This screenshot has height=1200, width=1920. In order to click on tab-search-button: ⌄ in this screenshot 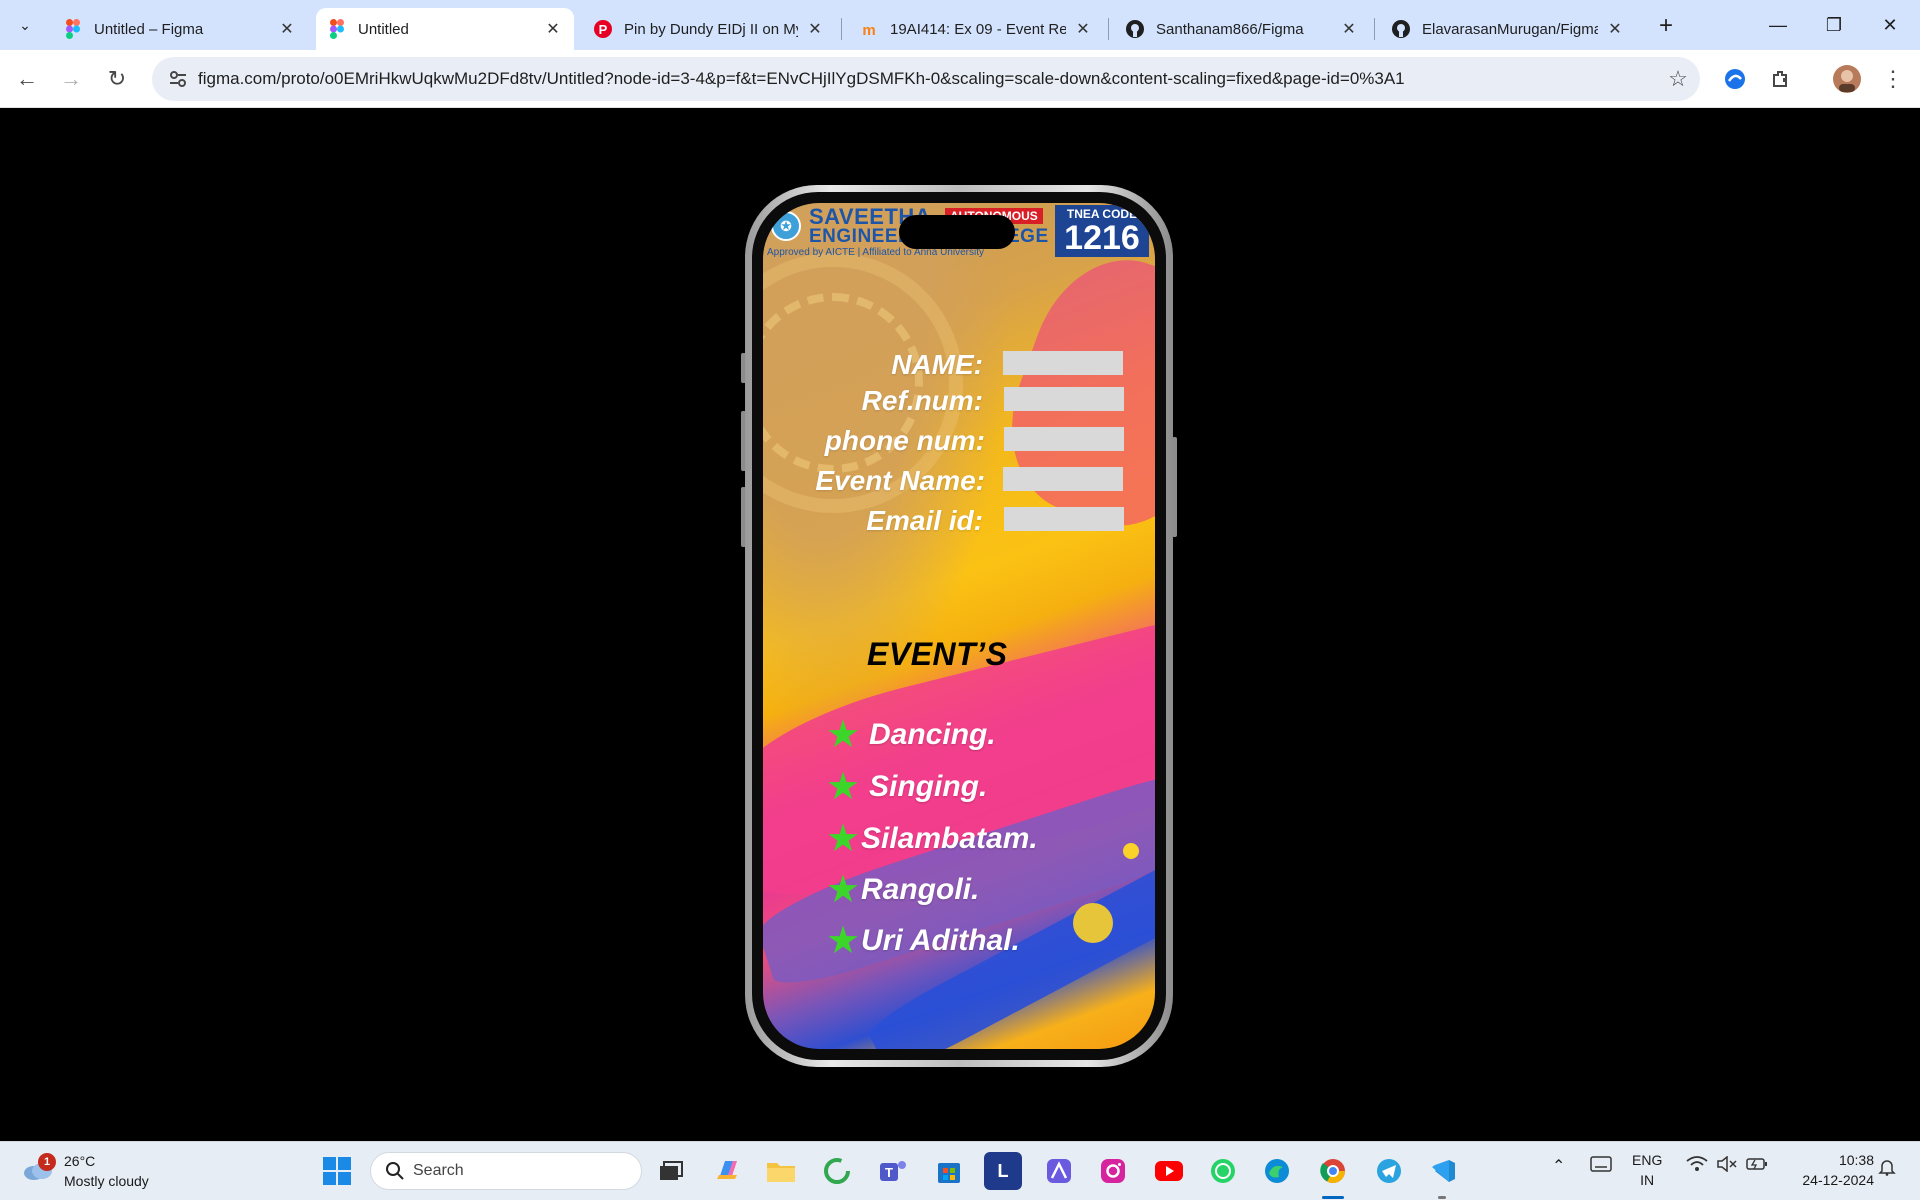, I will do `click(25, 25)`.